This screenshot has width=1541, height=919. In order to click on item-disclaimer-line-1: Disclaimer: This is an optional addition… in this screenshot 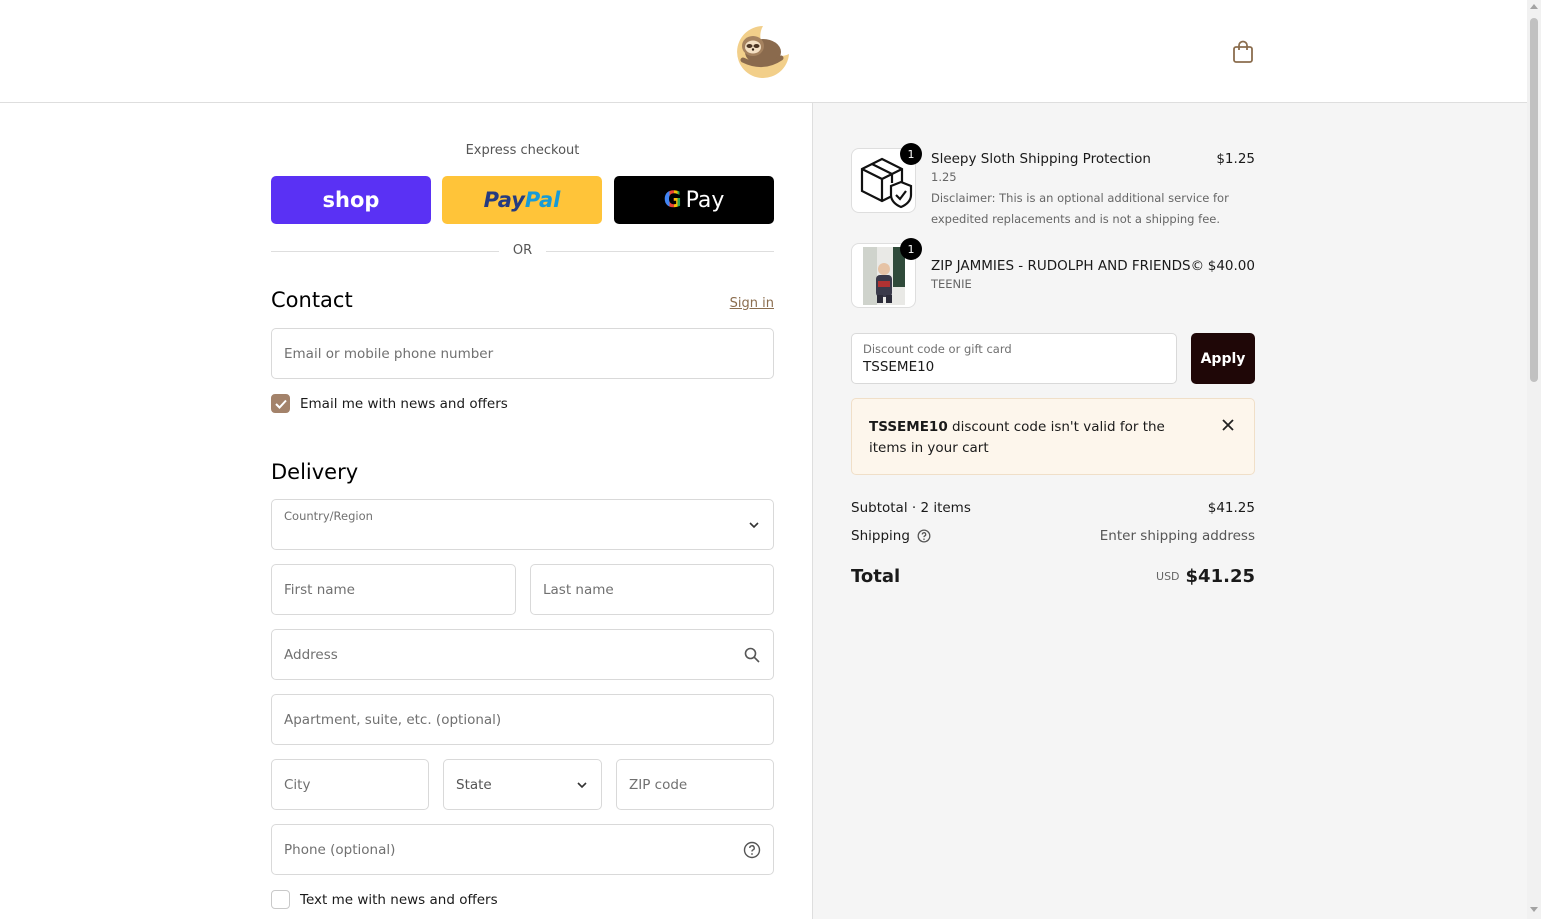, I will do `click(1080, 198)`.